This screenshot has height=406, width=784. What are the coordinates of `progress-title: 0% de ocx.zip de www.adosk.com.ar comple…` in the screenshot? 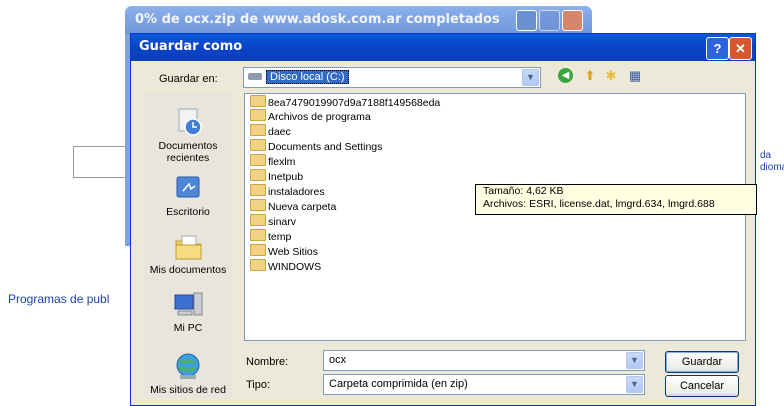 It's located at (317, 19).